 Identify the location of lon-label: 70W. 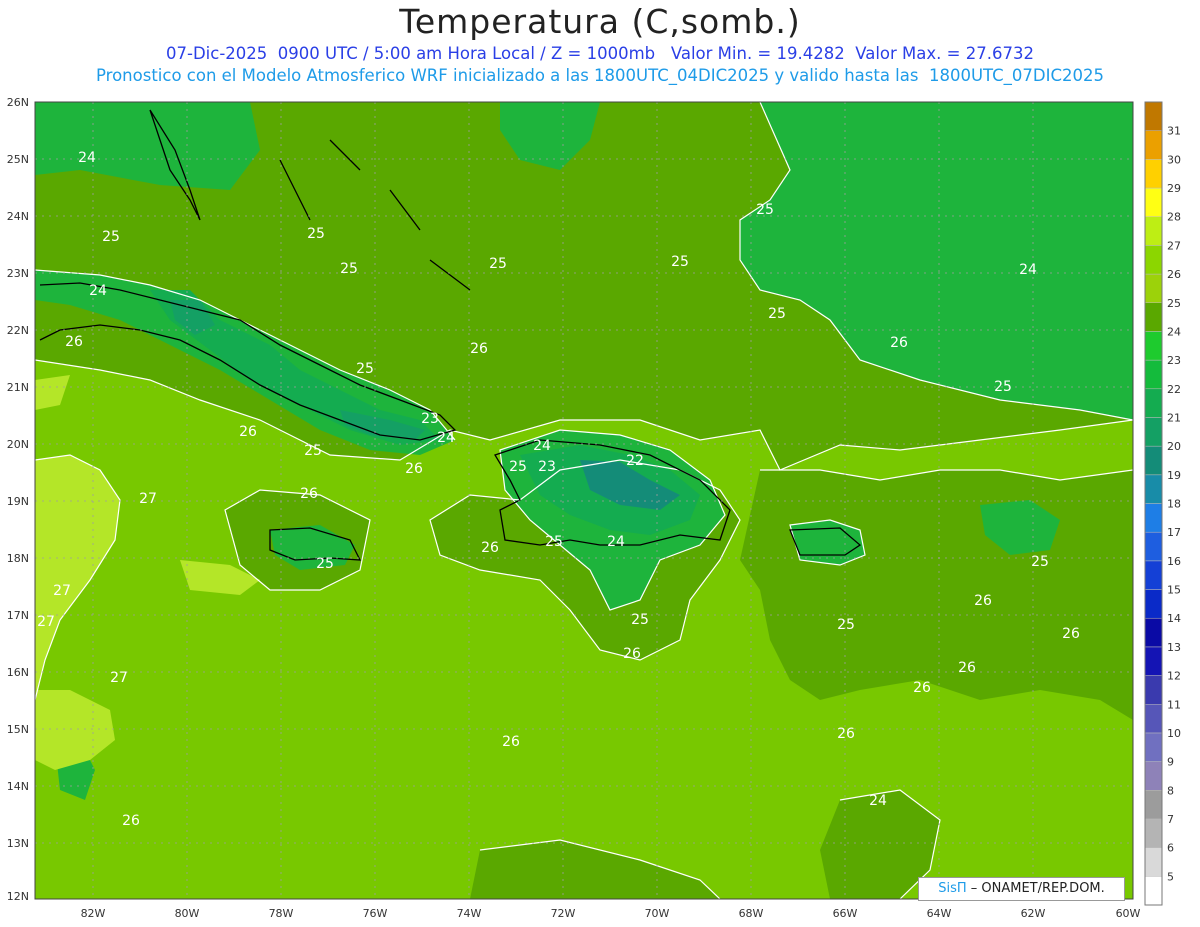
(657, 913).